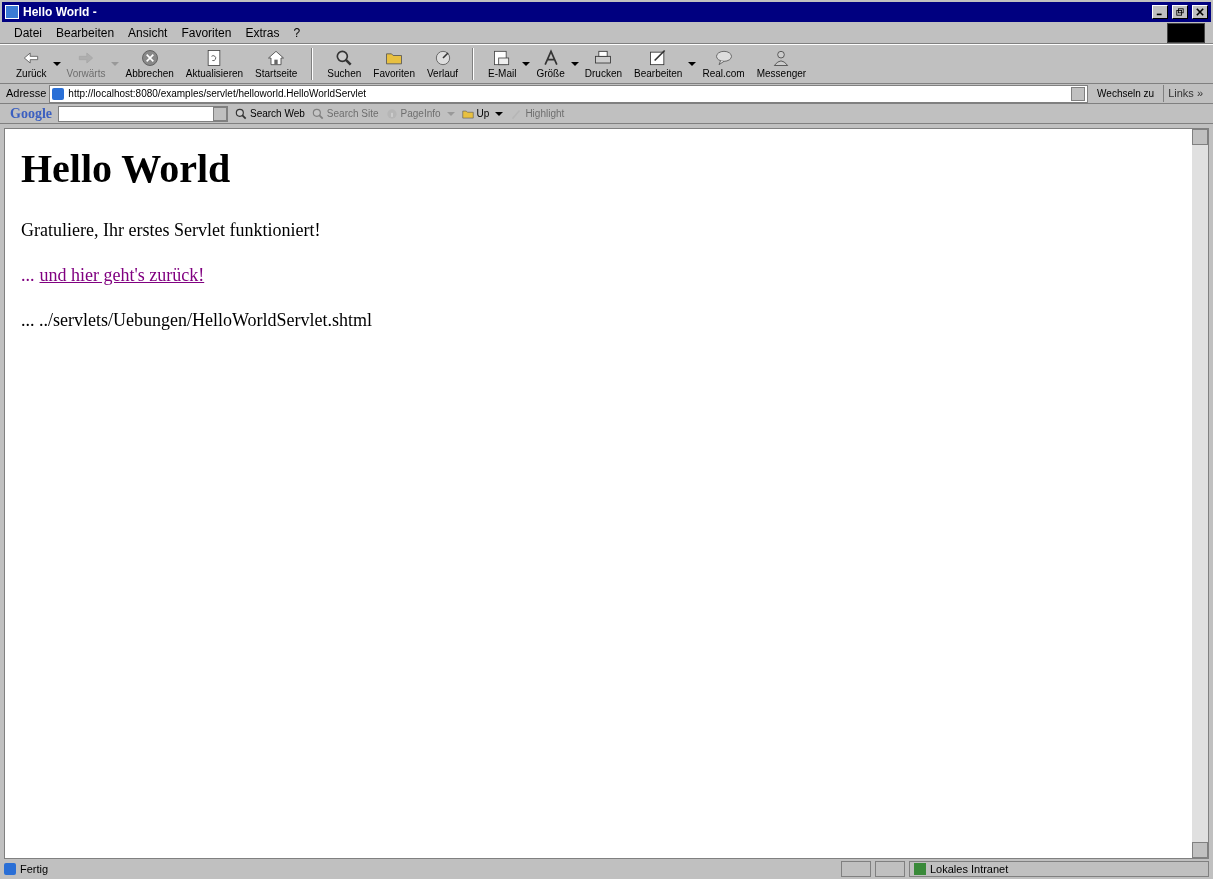  I want to click on address-label: Adresse, so click(26, 94).